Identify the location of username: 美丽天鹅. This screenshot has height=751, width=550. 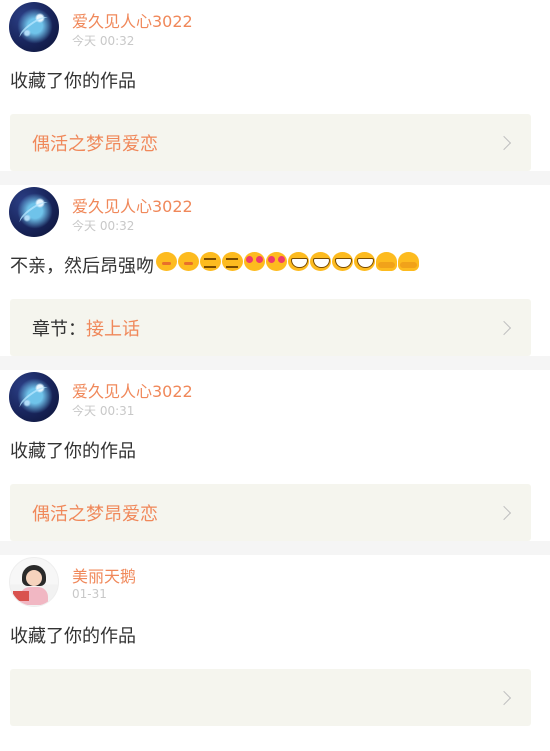
(104, 575).